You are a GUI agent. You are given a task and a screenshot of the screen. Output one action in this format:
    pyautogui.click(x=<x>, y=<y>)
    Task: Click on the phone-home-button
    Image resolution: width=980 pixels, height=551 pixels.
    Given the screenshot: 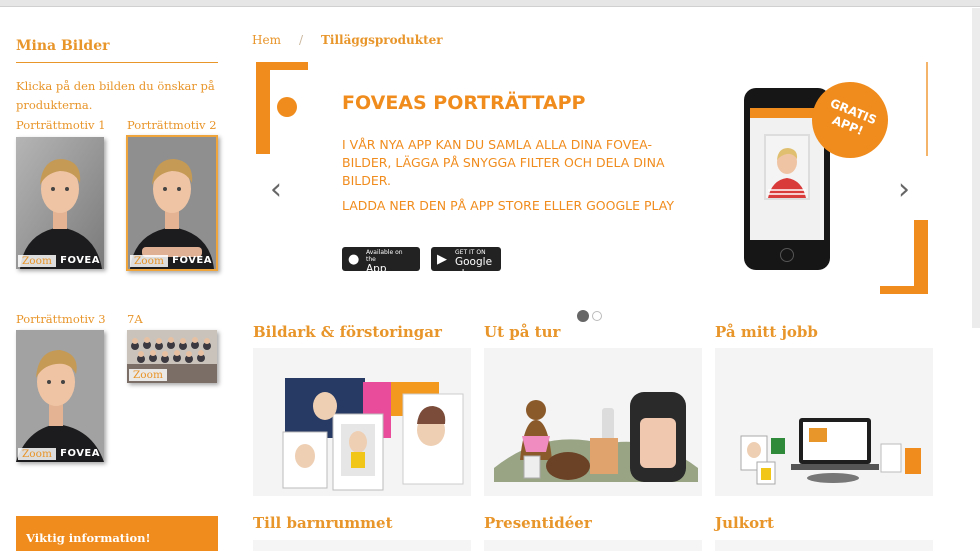 What is the action you would take?
    pyautogui.click(x=787, y=255)
    